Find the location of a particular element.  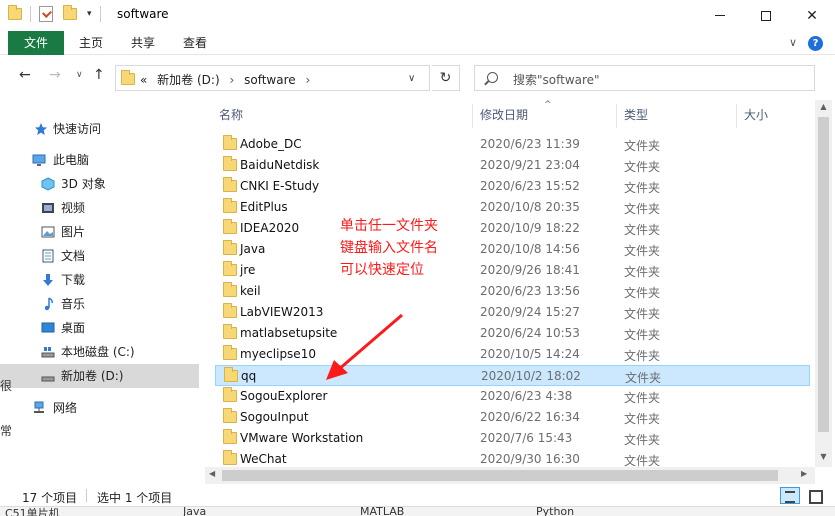

expand-ribbon-icon: ∨ is located at coordinates (793, 42).